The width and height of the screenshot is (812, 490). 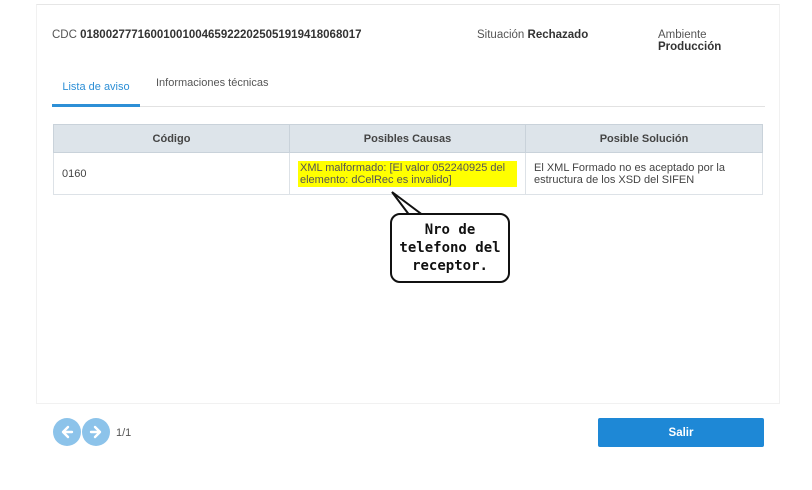 I want to click on ambiente-value: Producción, so click(x=690, y=47).